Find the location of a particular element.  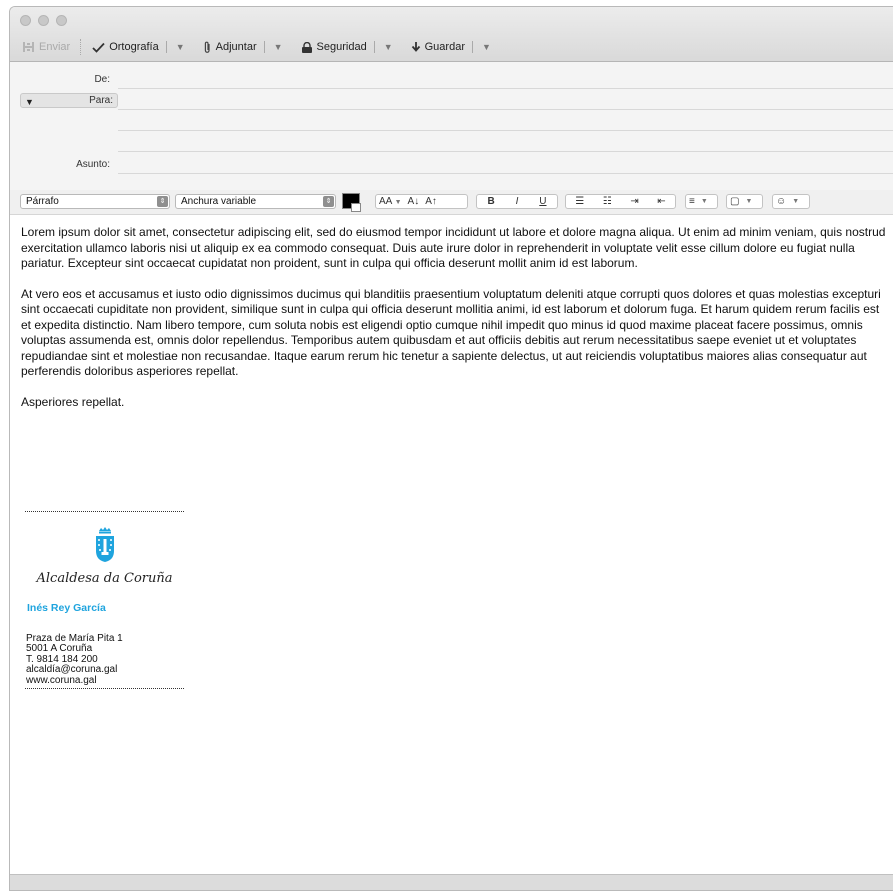

send-button: Enviar is located at coordinates (46, 47).